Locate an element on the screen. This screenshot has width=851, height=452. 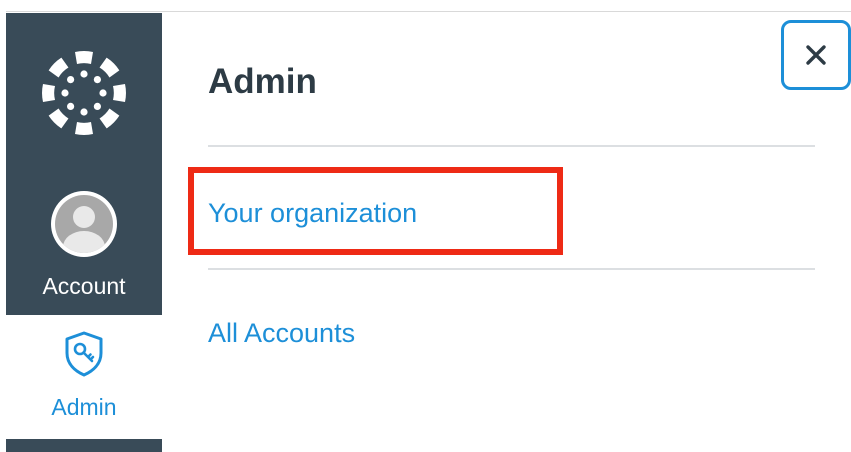
nav-item-admin-label: Admin is located at coordinates (84, 407).